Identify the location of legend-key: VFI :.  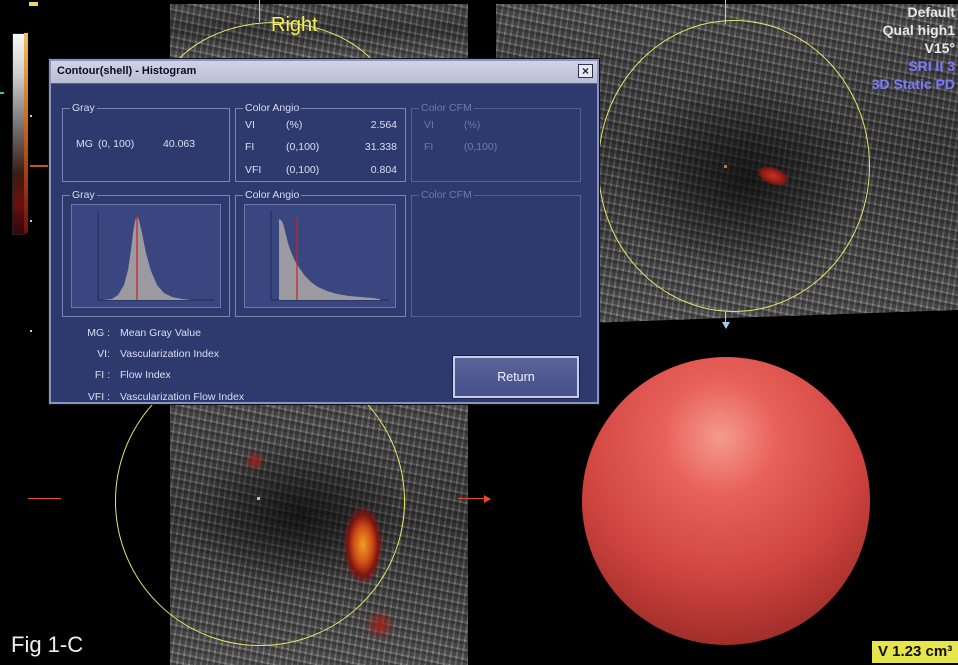
(98, 397).